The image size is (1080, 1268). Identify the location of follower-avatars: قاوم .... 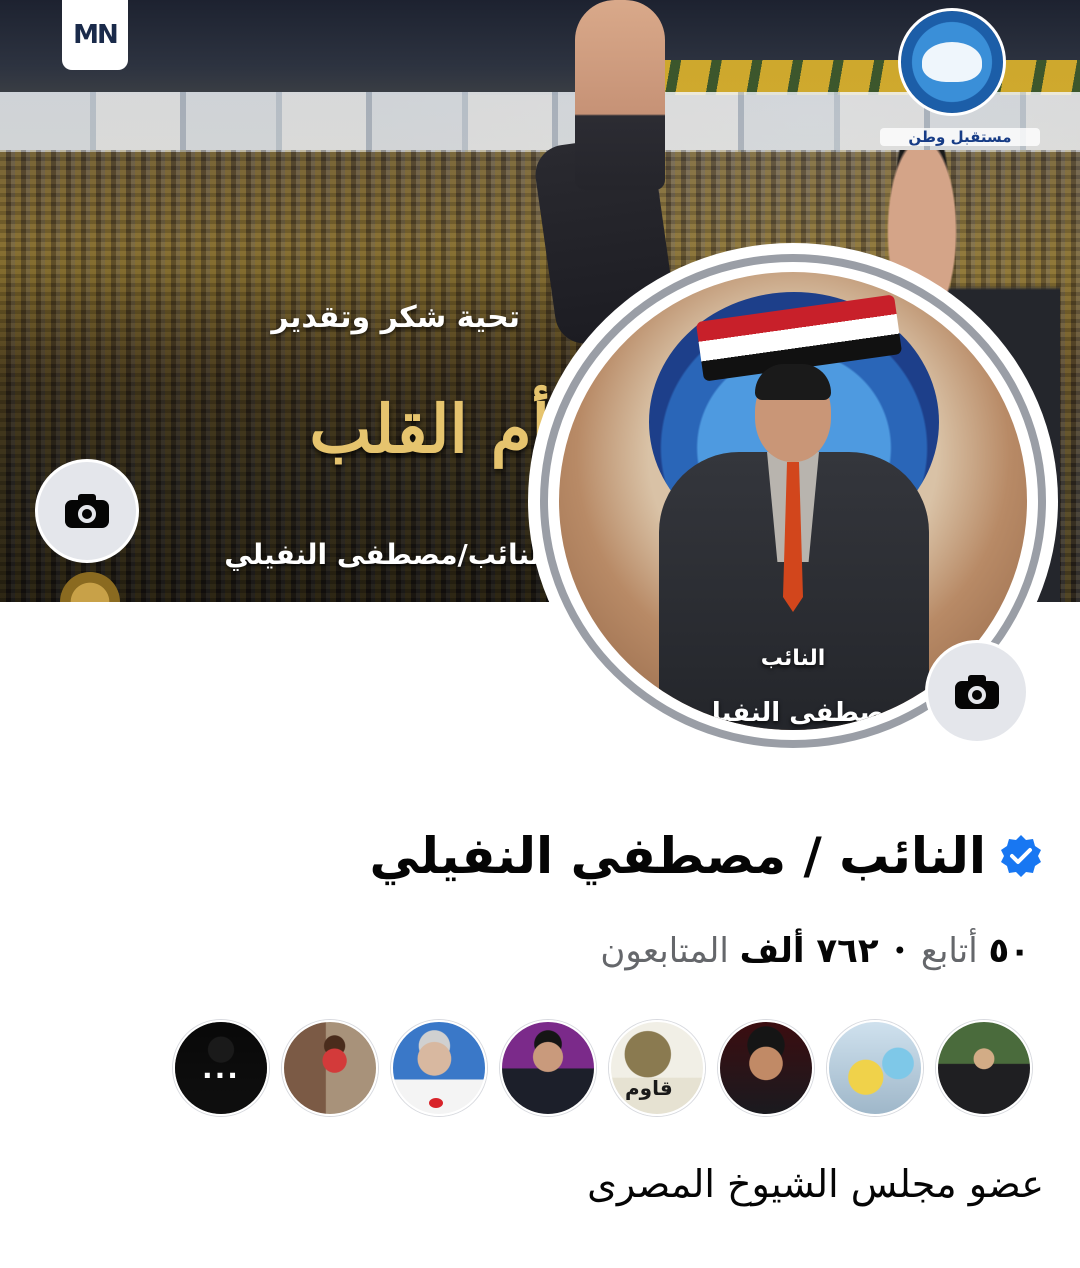
(602, 1068).